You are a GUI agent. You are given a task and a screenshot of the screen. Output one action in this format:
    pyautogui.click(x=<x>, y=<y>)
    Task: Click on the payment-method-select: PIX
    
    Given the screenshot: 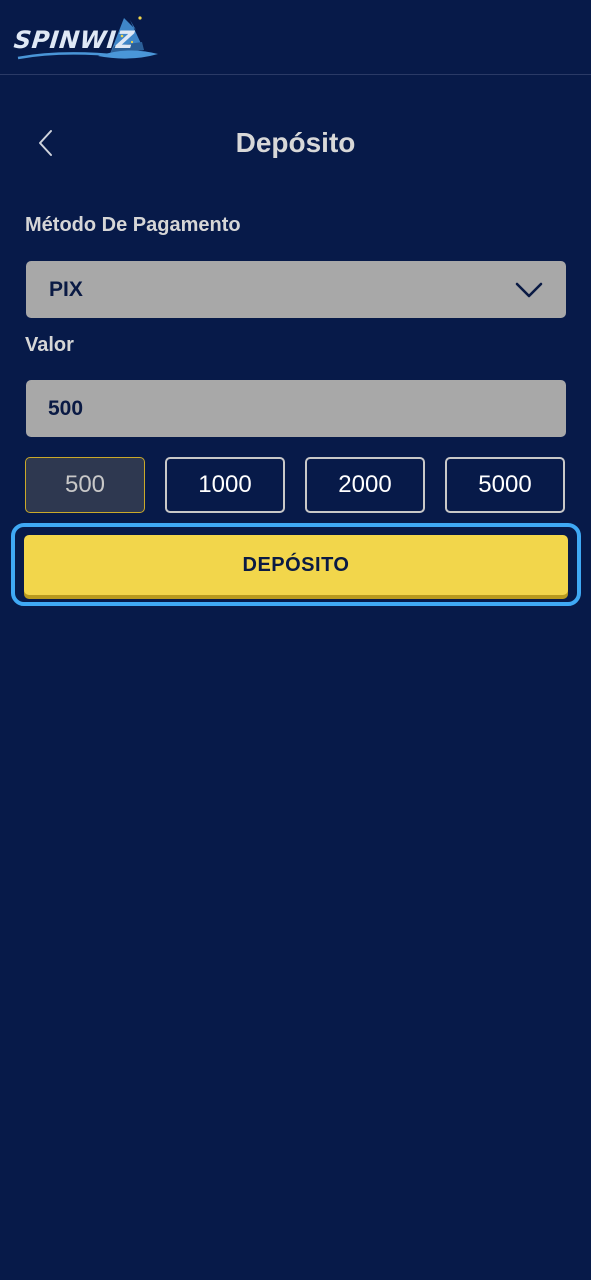 What is the action you would take?
    pyautogui.click(x=296, y=289)
    